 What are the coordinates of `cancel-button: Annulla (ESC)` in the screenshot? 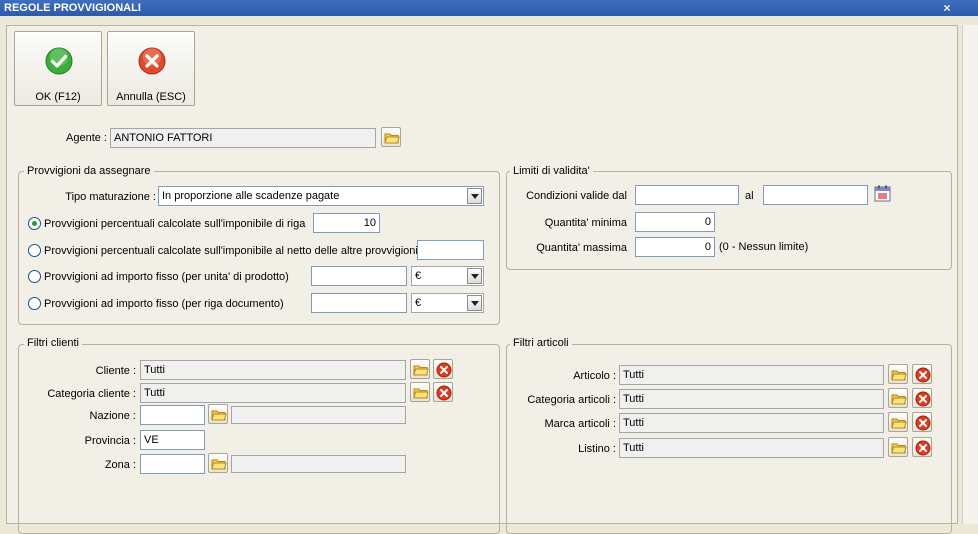 It's located at (151, 68).